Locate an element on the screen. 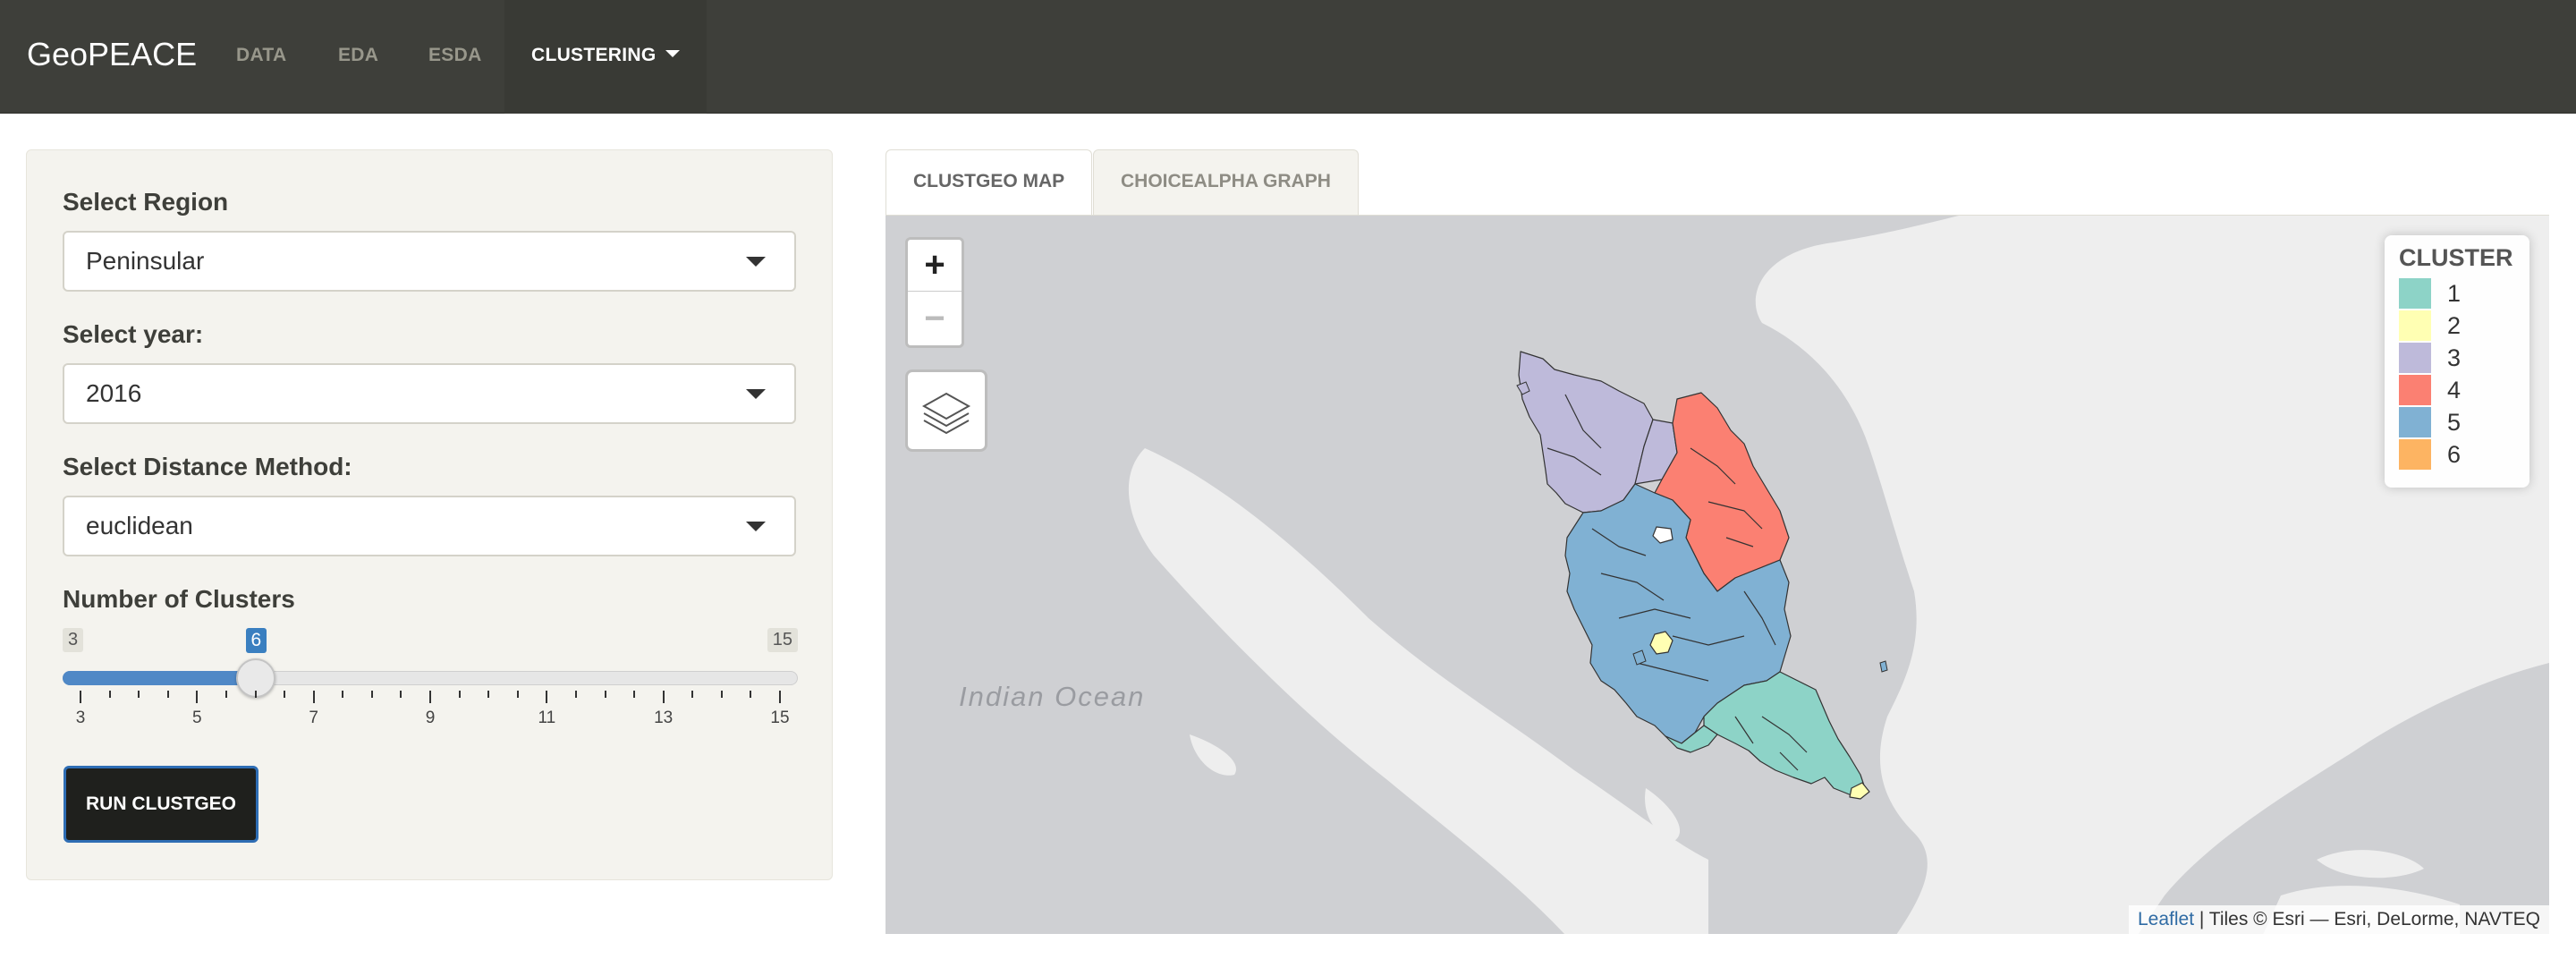  layers-icon is located at coordinates (946, 413).